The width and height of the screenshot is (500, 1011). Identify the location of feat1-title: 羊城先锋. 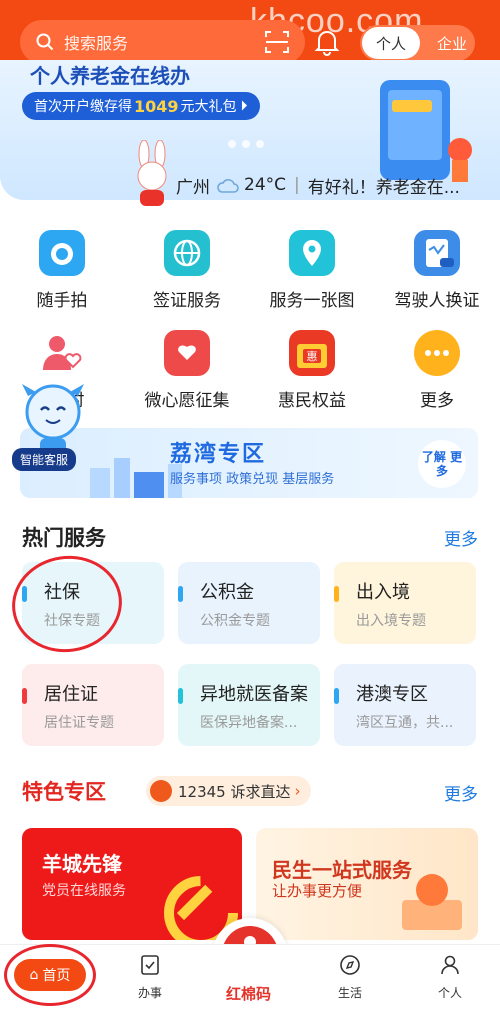
(82, 864).